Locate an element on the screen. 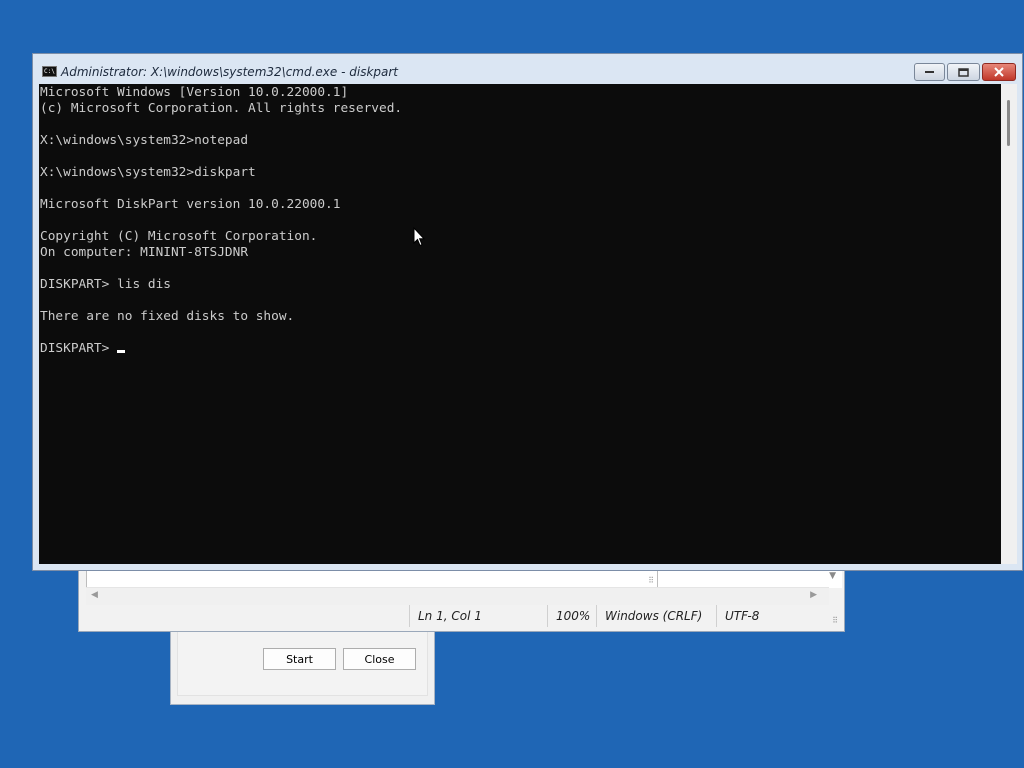 The image size is (1024, 768). console-app-icon: C:\ is located at coordinates (49, 71).